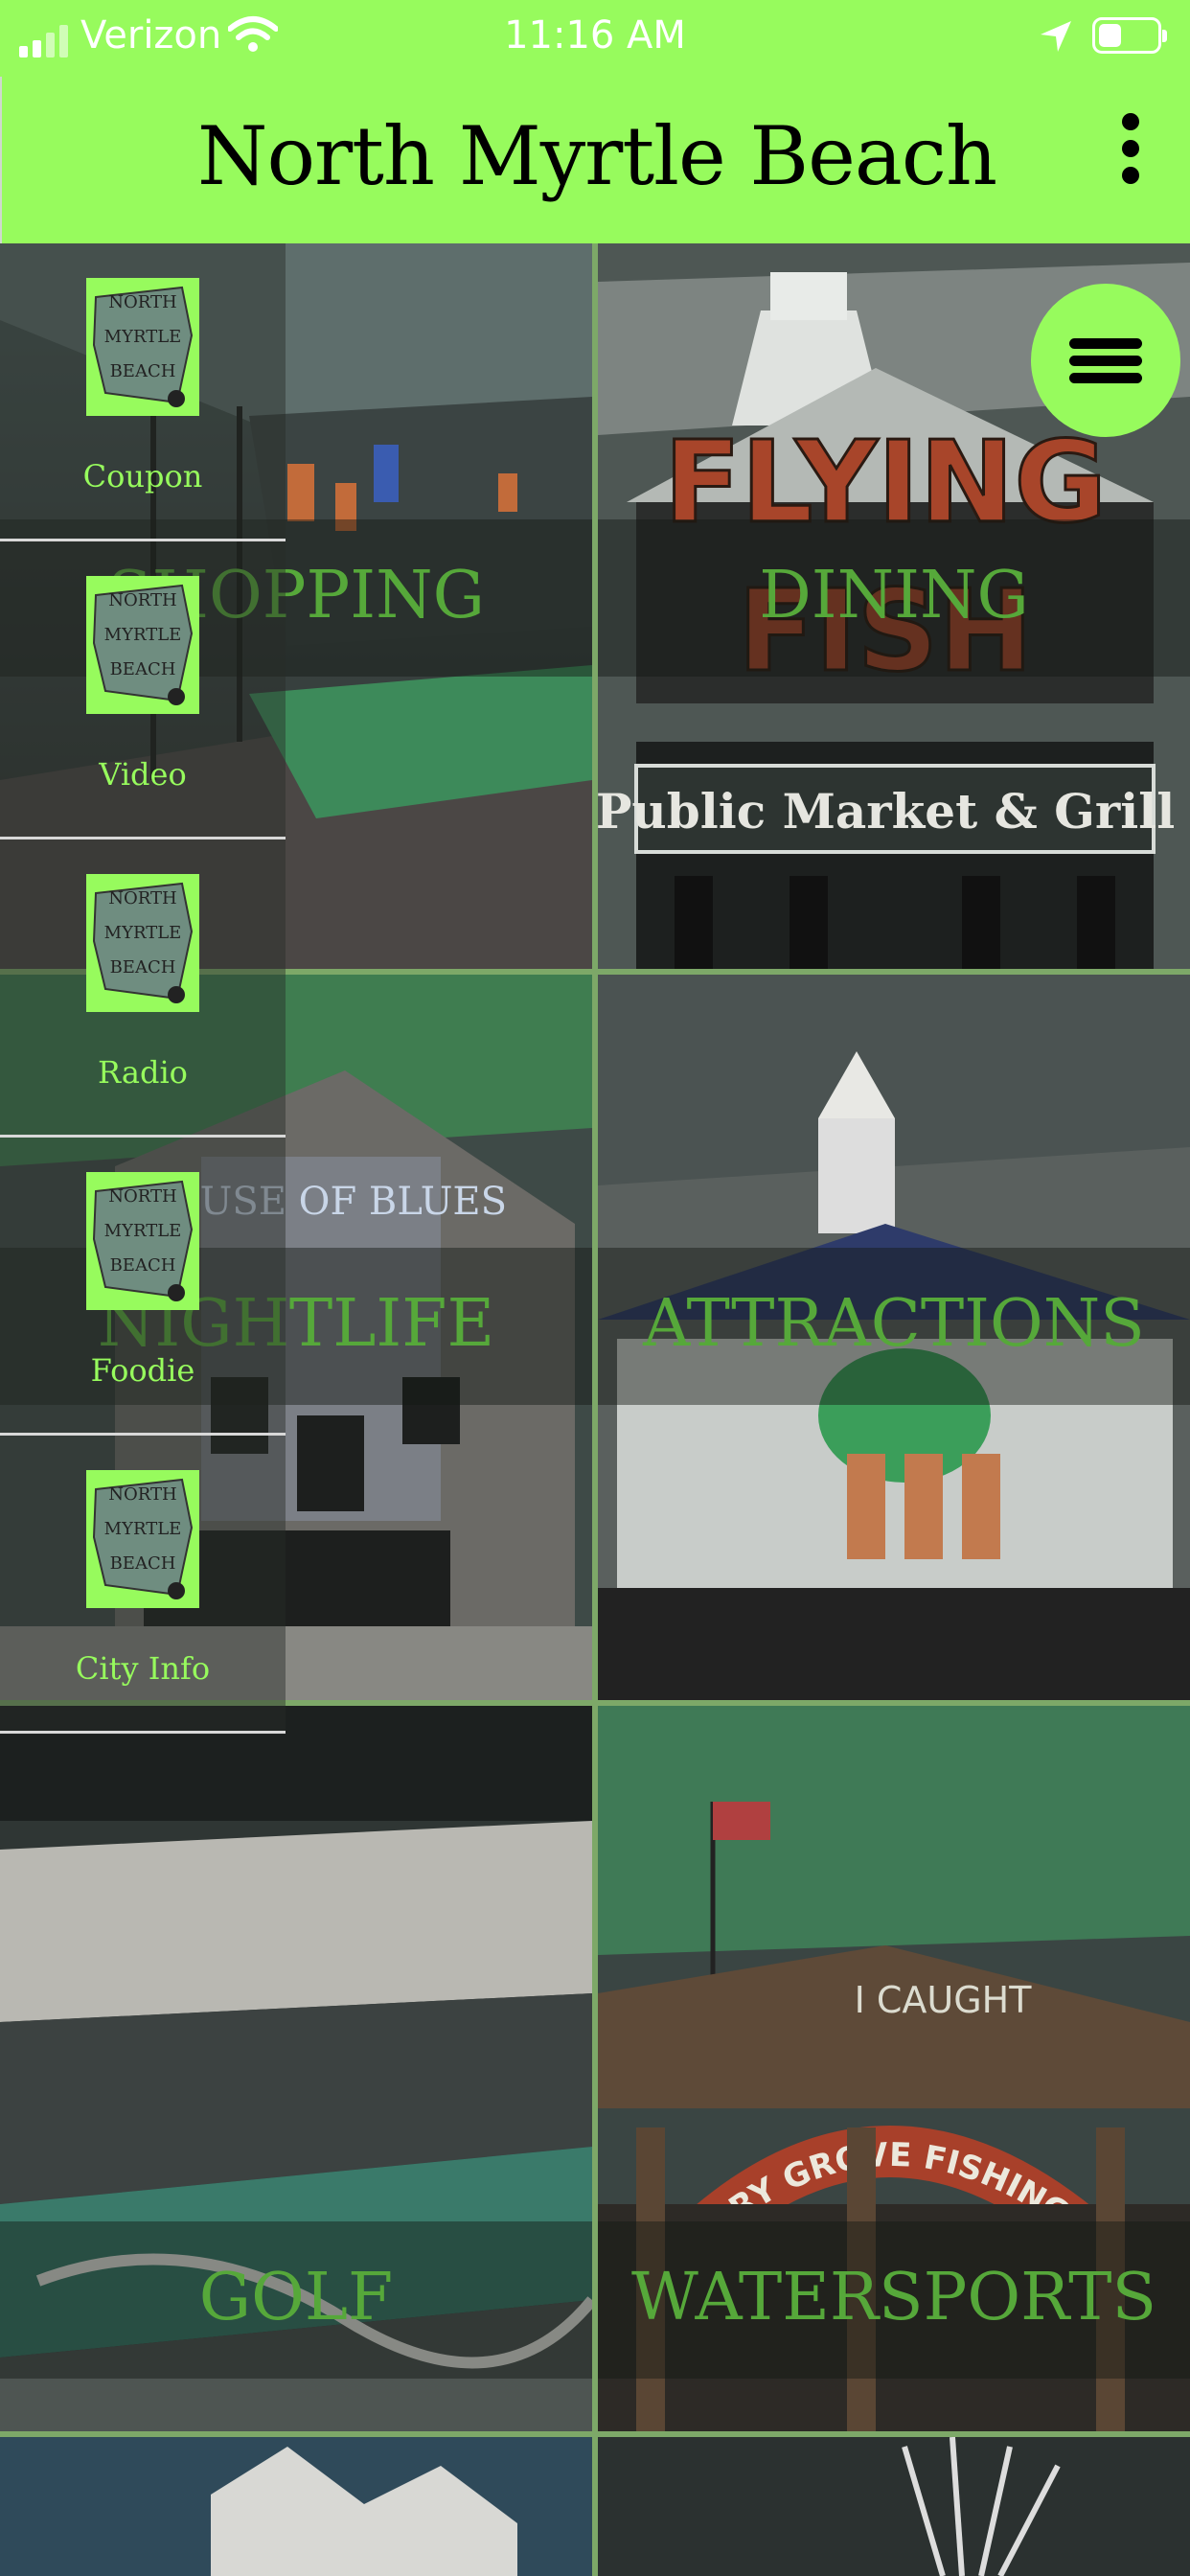  Describe the element at coordinates (596, 156) in the screenshot. I see `page-title: North Myrtle Beach` at that location.